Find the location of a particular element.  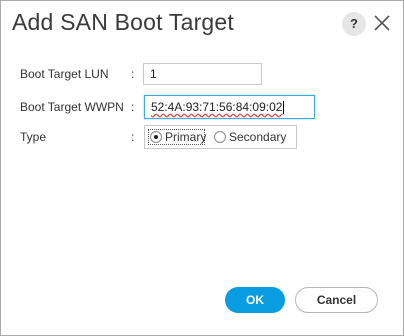

boot-target-wwpn-input: 52:4A:93:71:56:84:09:02 is located at coordinates (229, 107).